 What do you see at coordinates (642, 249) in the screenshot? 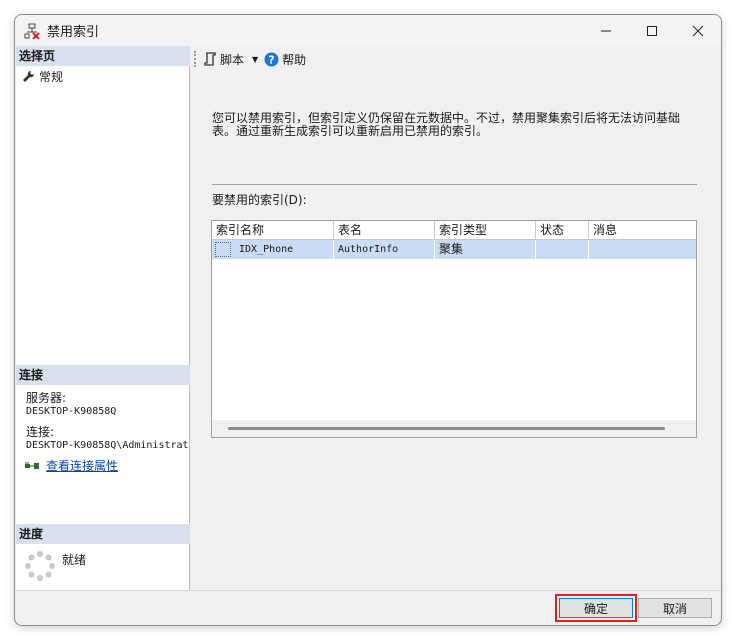
I see `cell-message` at bounding box center [642, 249].